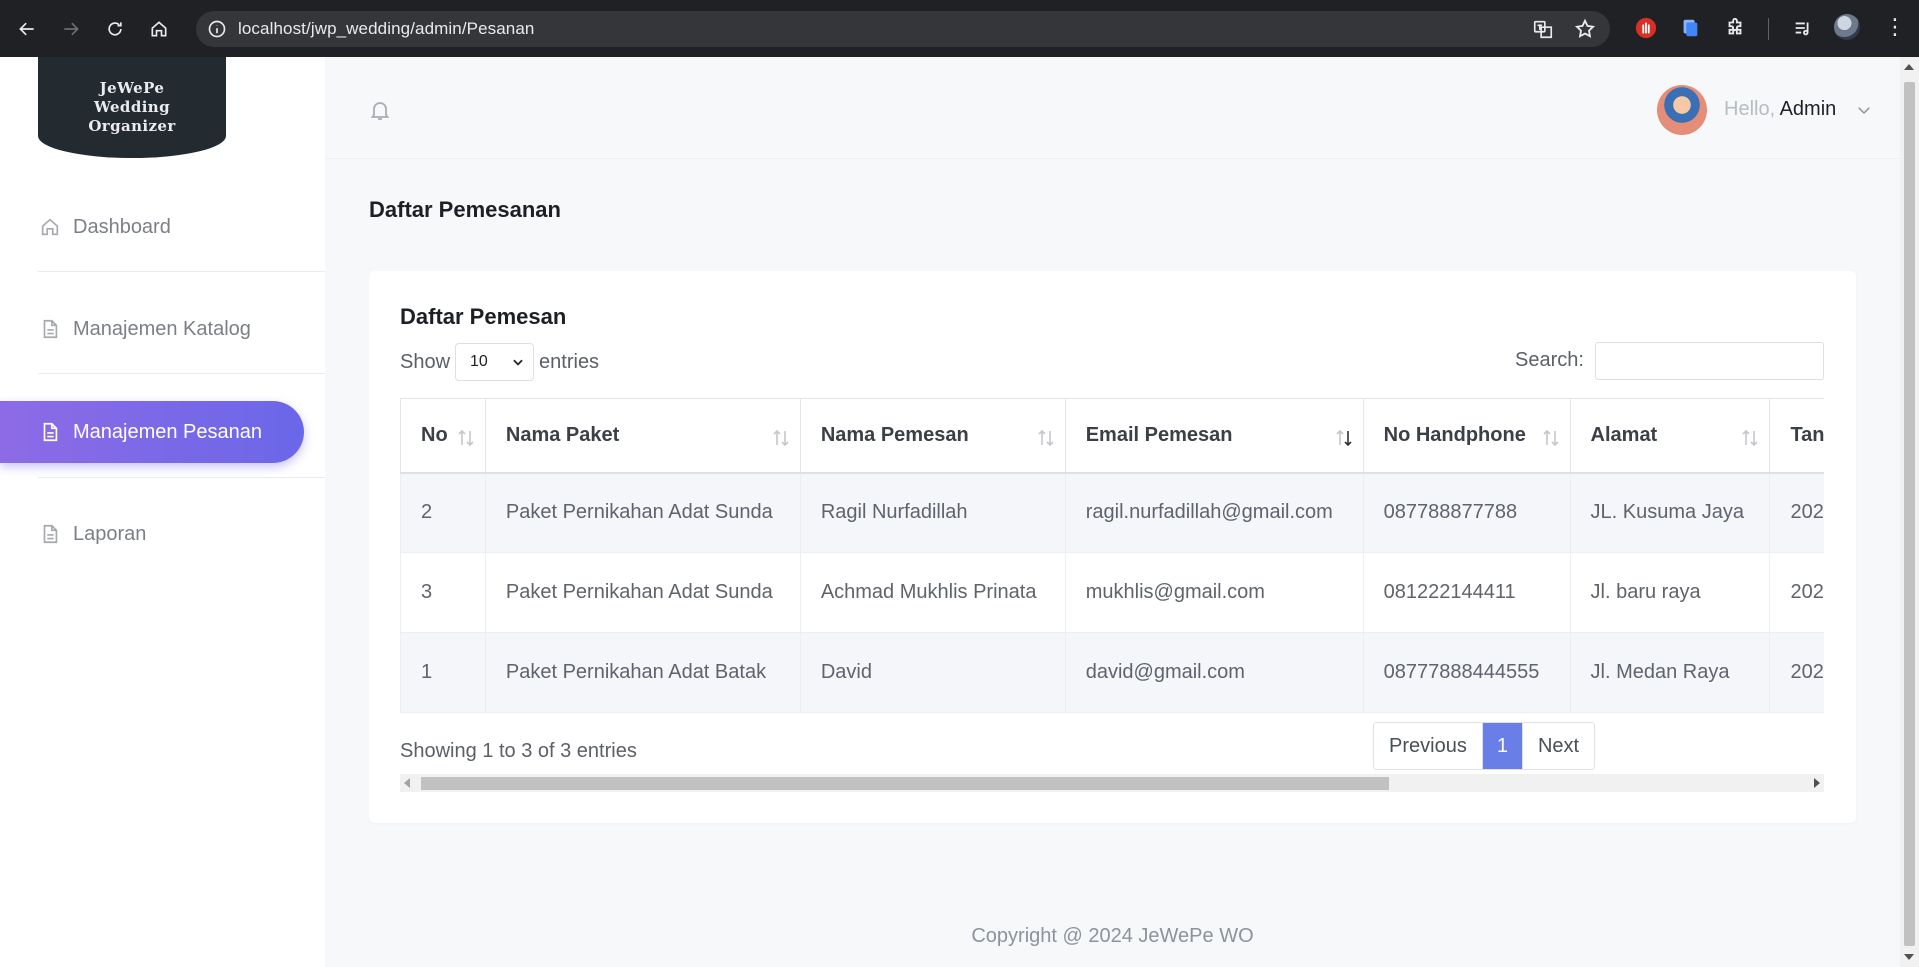  What do you see at coordinates (1466, 592) in the screenshot?
I see `cell-handphone: 081222144411` at bounding box center [1466, 592].